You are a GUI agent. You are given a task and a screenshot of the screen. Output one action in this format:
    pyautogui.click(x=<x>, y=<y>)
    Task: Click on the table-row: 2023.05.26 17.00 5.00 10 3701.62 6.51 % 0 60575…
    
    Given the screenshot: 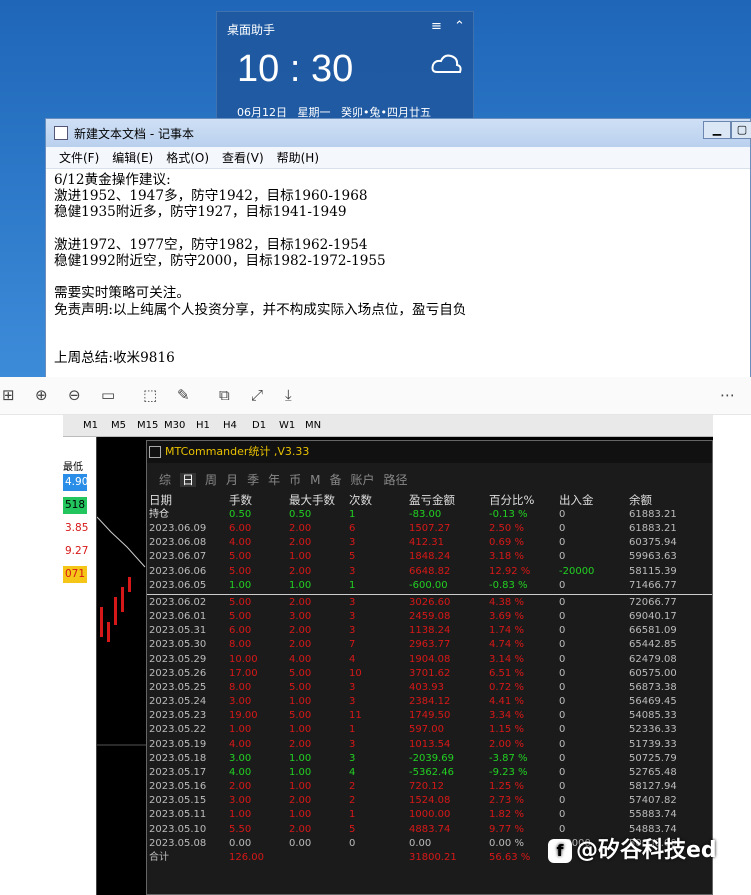 What is the action you would take?
    pyautogui.click(x=429, y=674)
    